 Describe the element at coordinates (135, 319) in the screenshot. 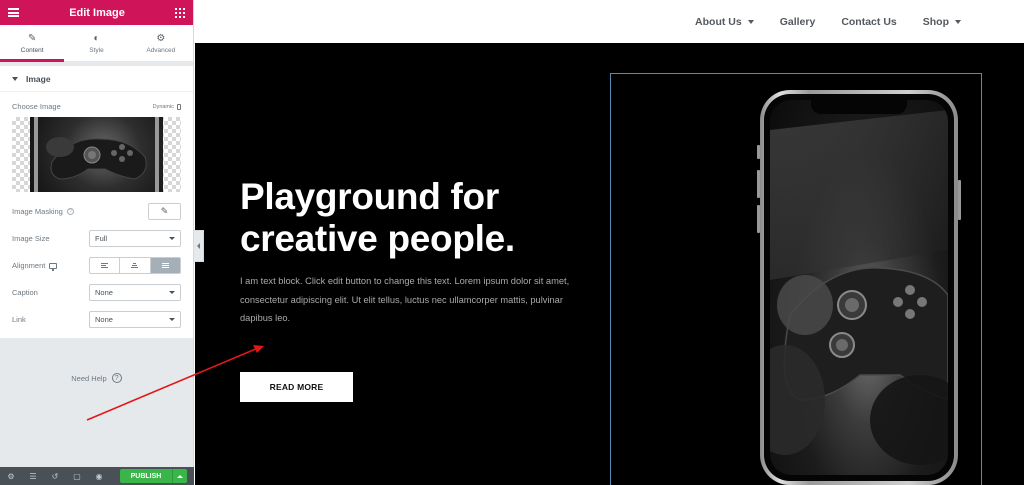

I see `link-select: None` at that location.